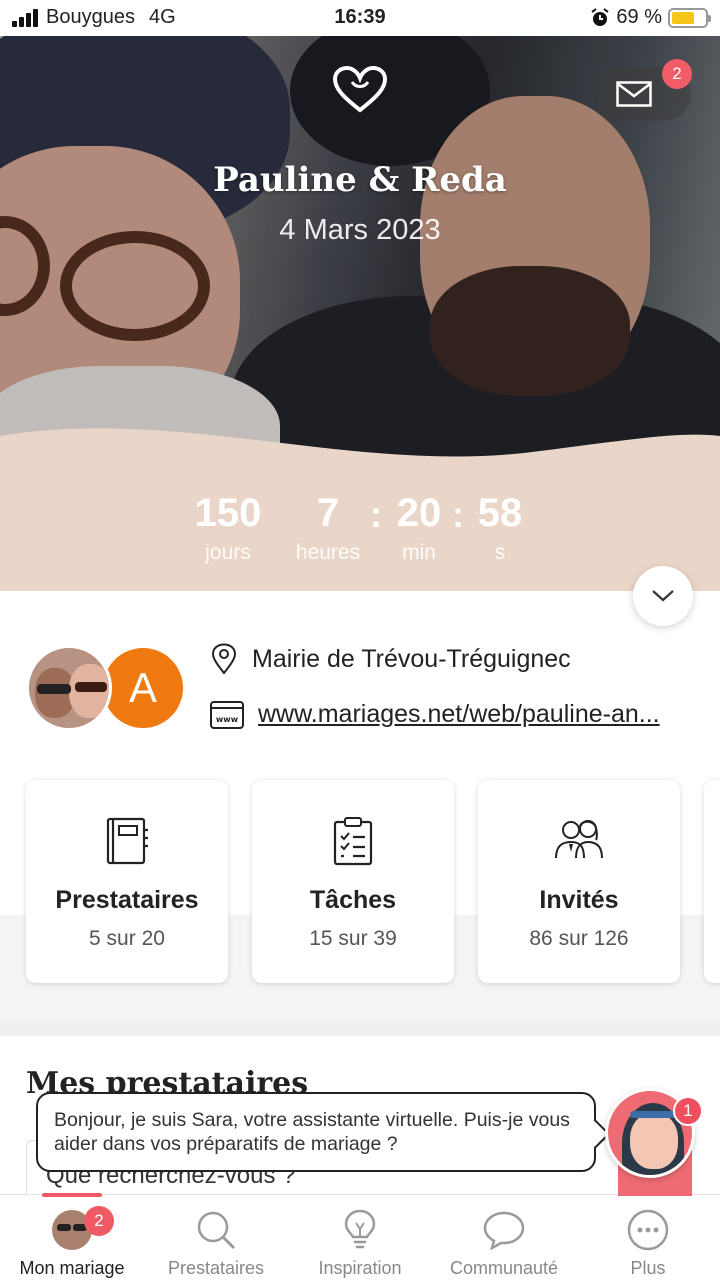 This screenshot has width=720, height=1280. Describe the element at coordinates (228, 527) in the screenshot. I see `countdown-days: 150 jours` at that location.